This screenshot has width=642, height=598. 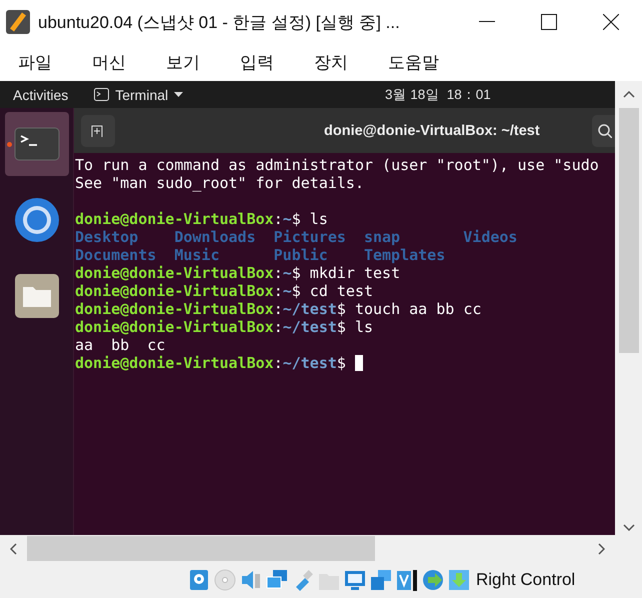 What do you see at coordinates (116, 255) in the screenshot?
I see `directory-name: Documents` at bounding box center [116, 255].